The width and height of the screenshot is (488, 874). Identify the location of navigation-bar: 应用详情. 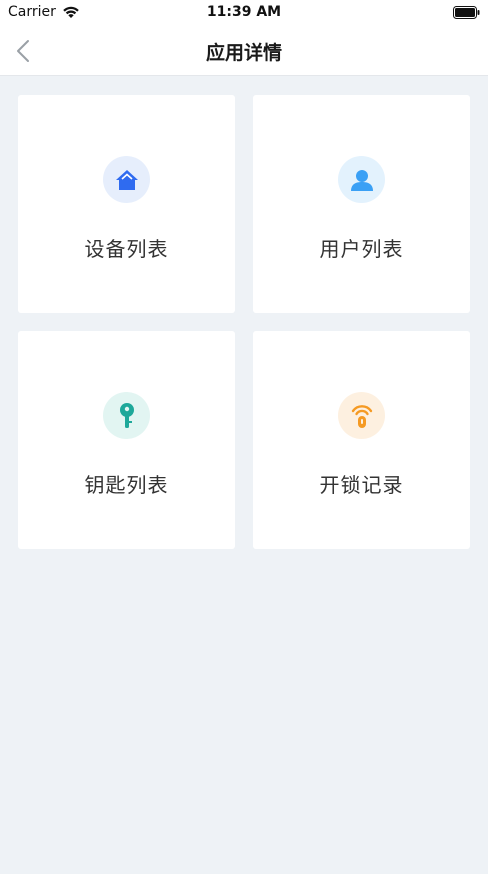
(244, 51).